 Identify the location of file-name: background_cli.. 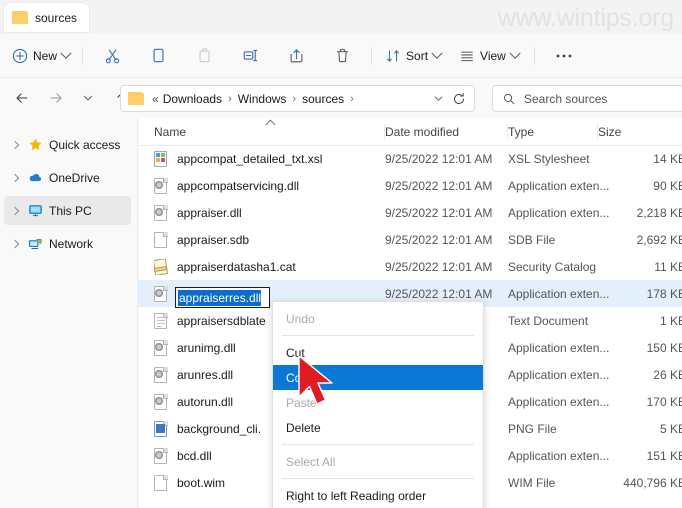
(219, 428).